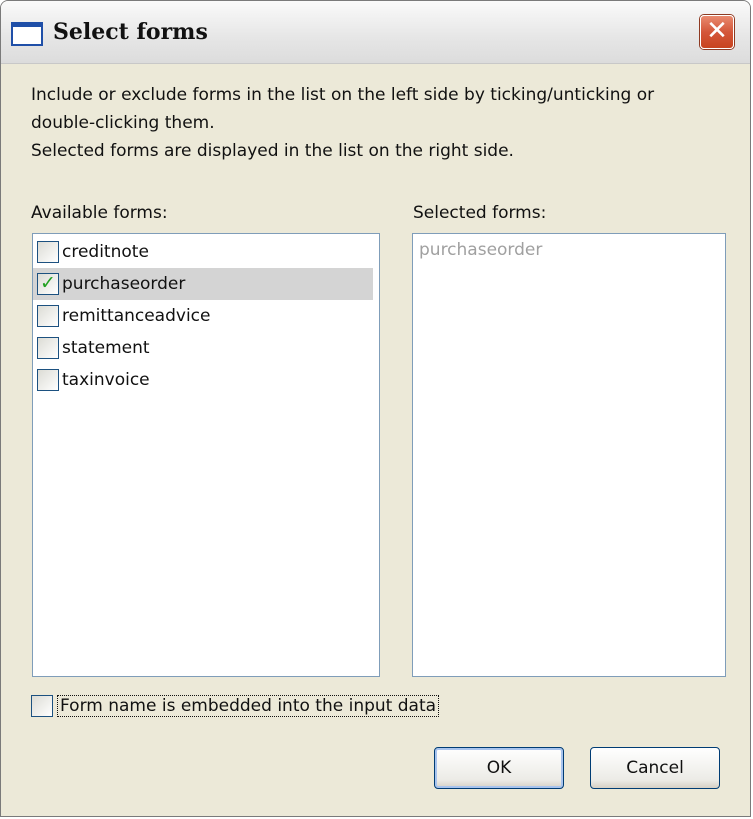 The image size is (753, 819). I want to click on dialog-title: Select forms, so click(130, 32).